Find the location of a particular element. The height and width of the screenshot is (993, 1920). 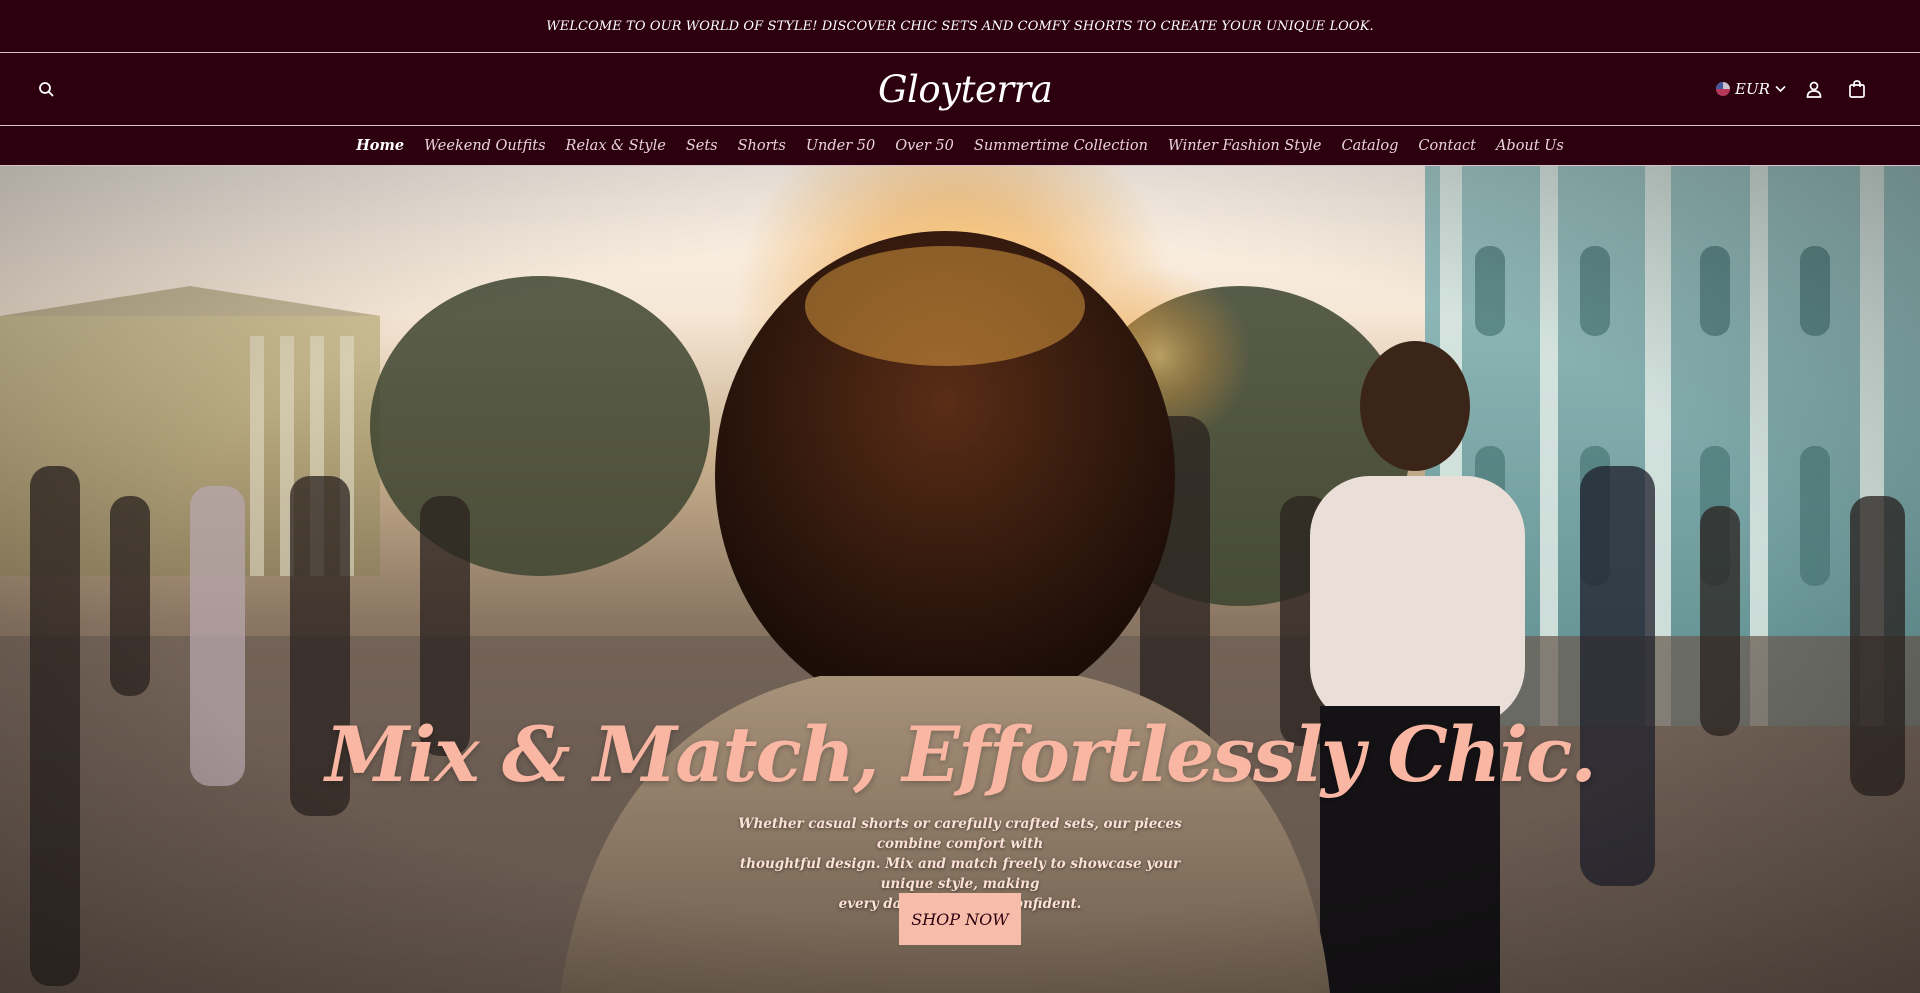

account-button is located at coordinates (1814, 89).